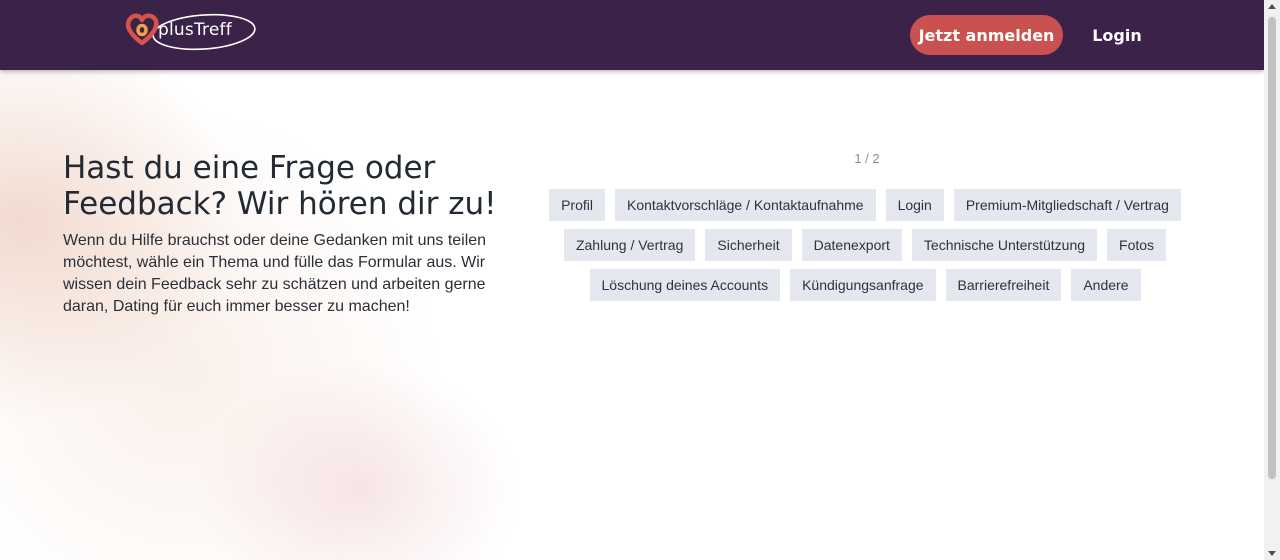  Describe the element at coordinates (986, 35) in the screenshot. I see `register-button: Jetzt anmelden` at that location.